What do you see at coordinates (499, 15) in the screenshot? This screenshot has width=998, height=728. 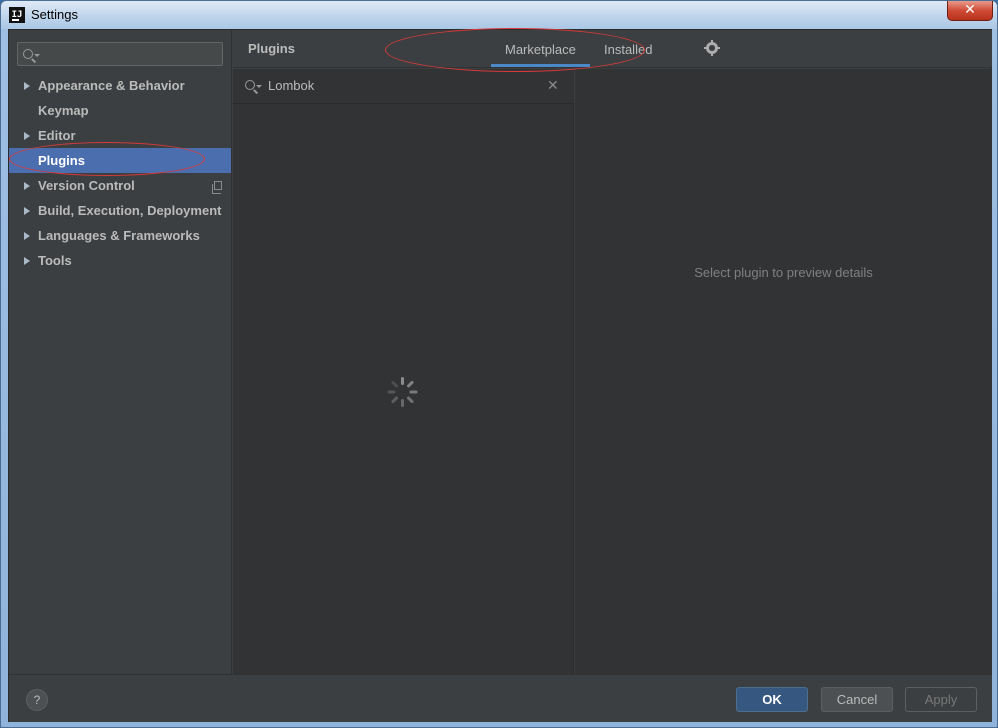 I see `title-bar: IJ Settings ✕` at bounding box center [499, 15].